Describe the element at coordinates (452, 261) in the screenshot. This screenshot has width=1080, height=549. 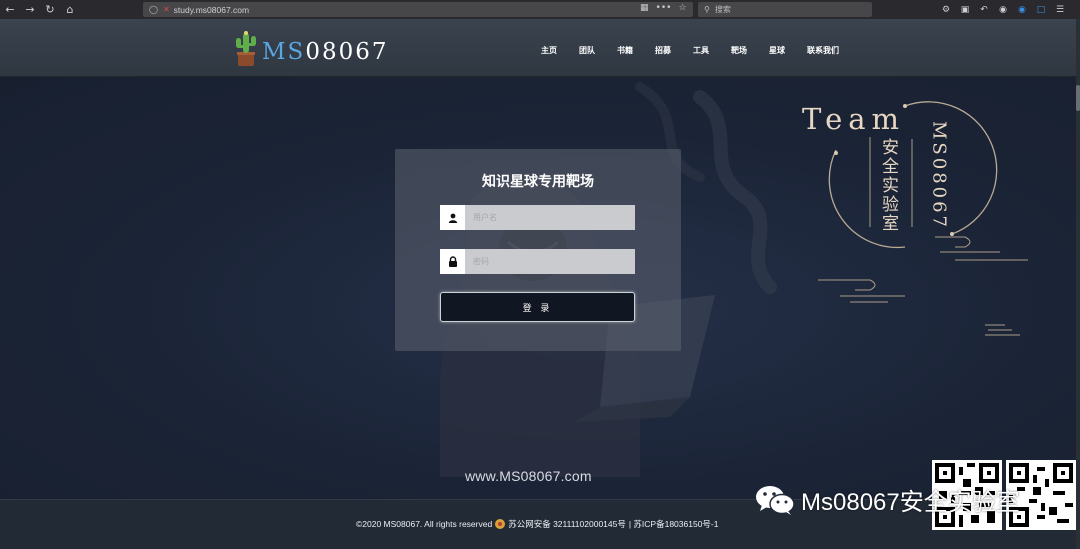
I see `lock-icon` at that location.